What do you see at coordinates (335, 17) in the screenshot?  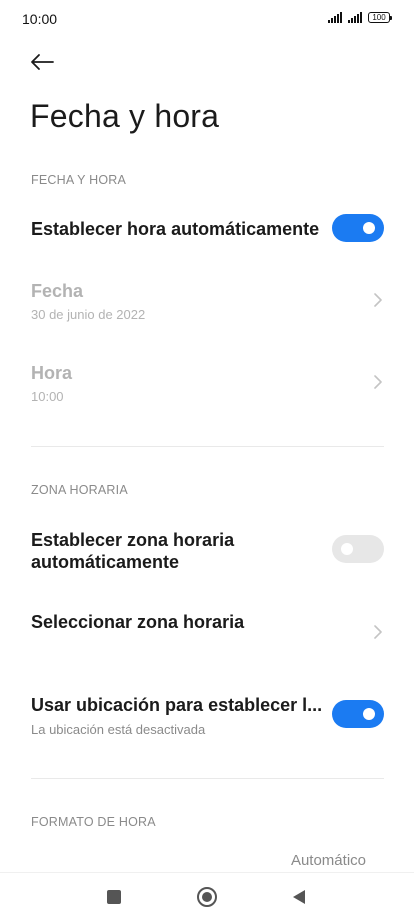 I see `signal-icon` at bounding box center [335, 17].